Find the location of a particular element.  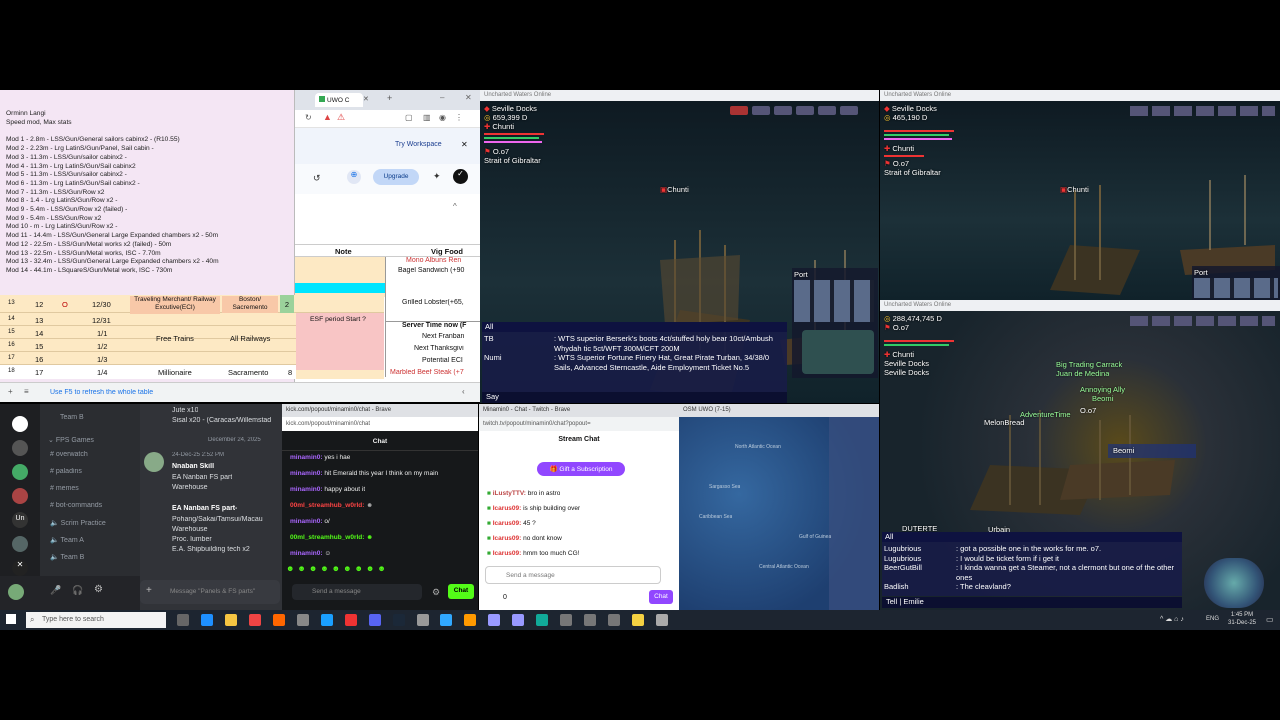

bookmark-icon: ▢ is located at coordinates (409, 117).